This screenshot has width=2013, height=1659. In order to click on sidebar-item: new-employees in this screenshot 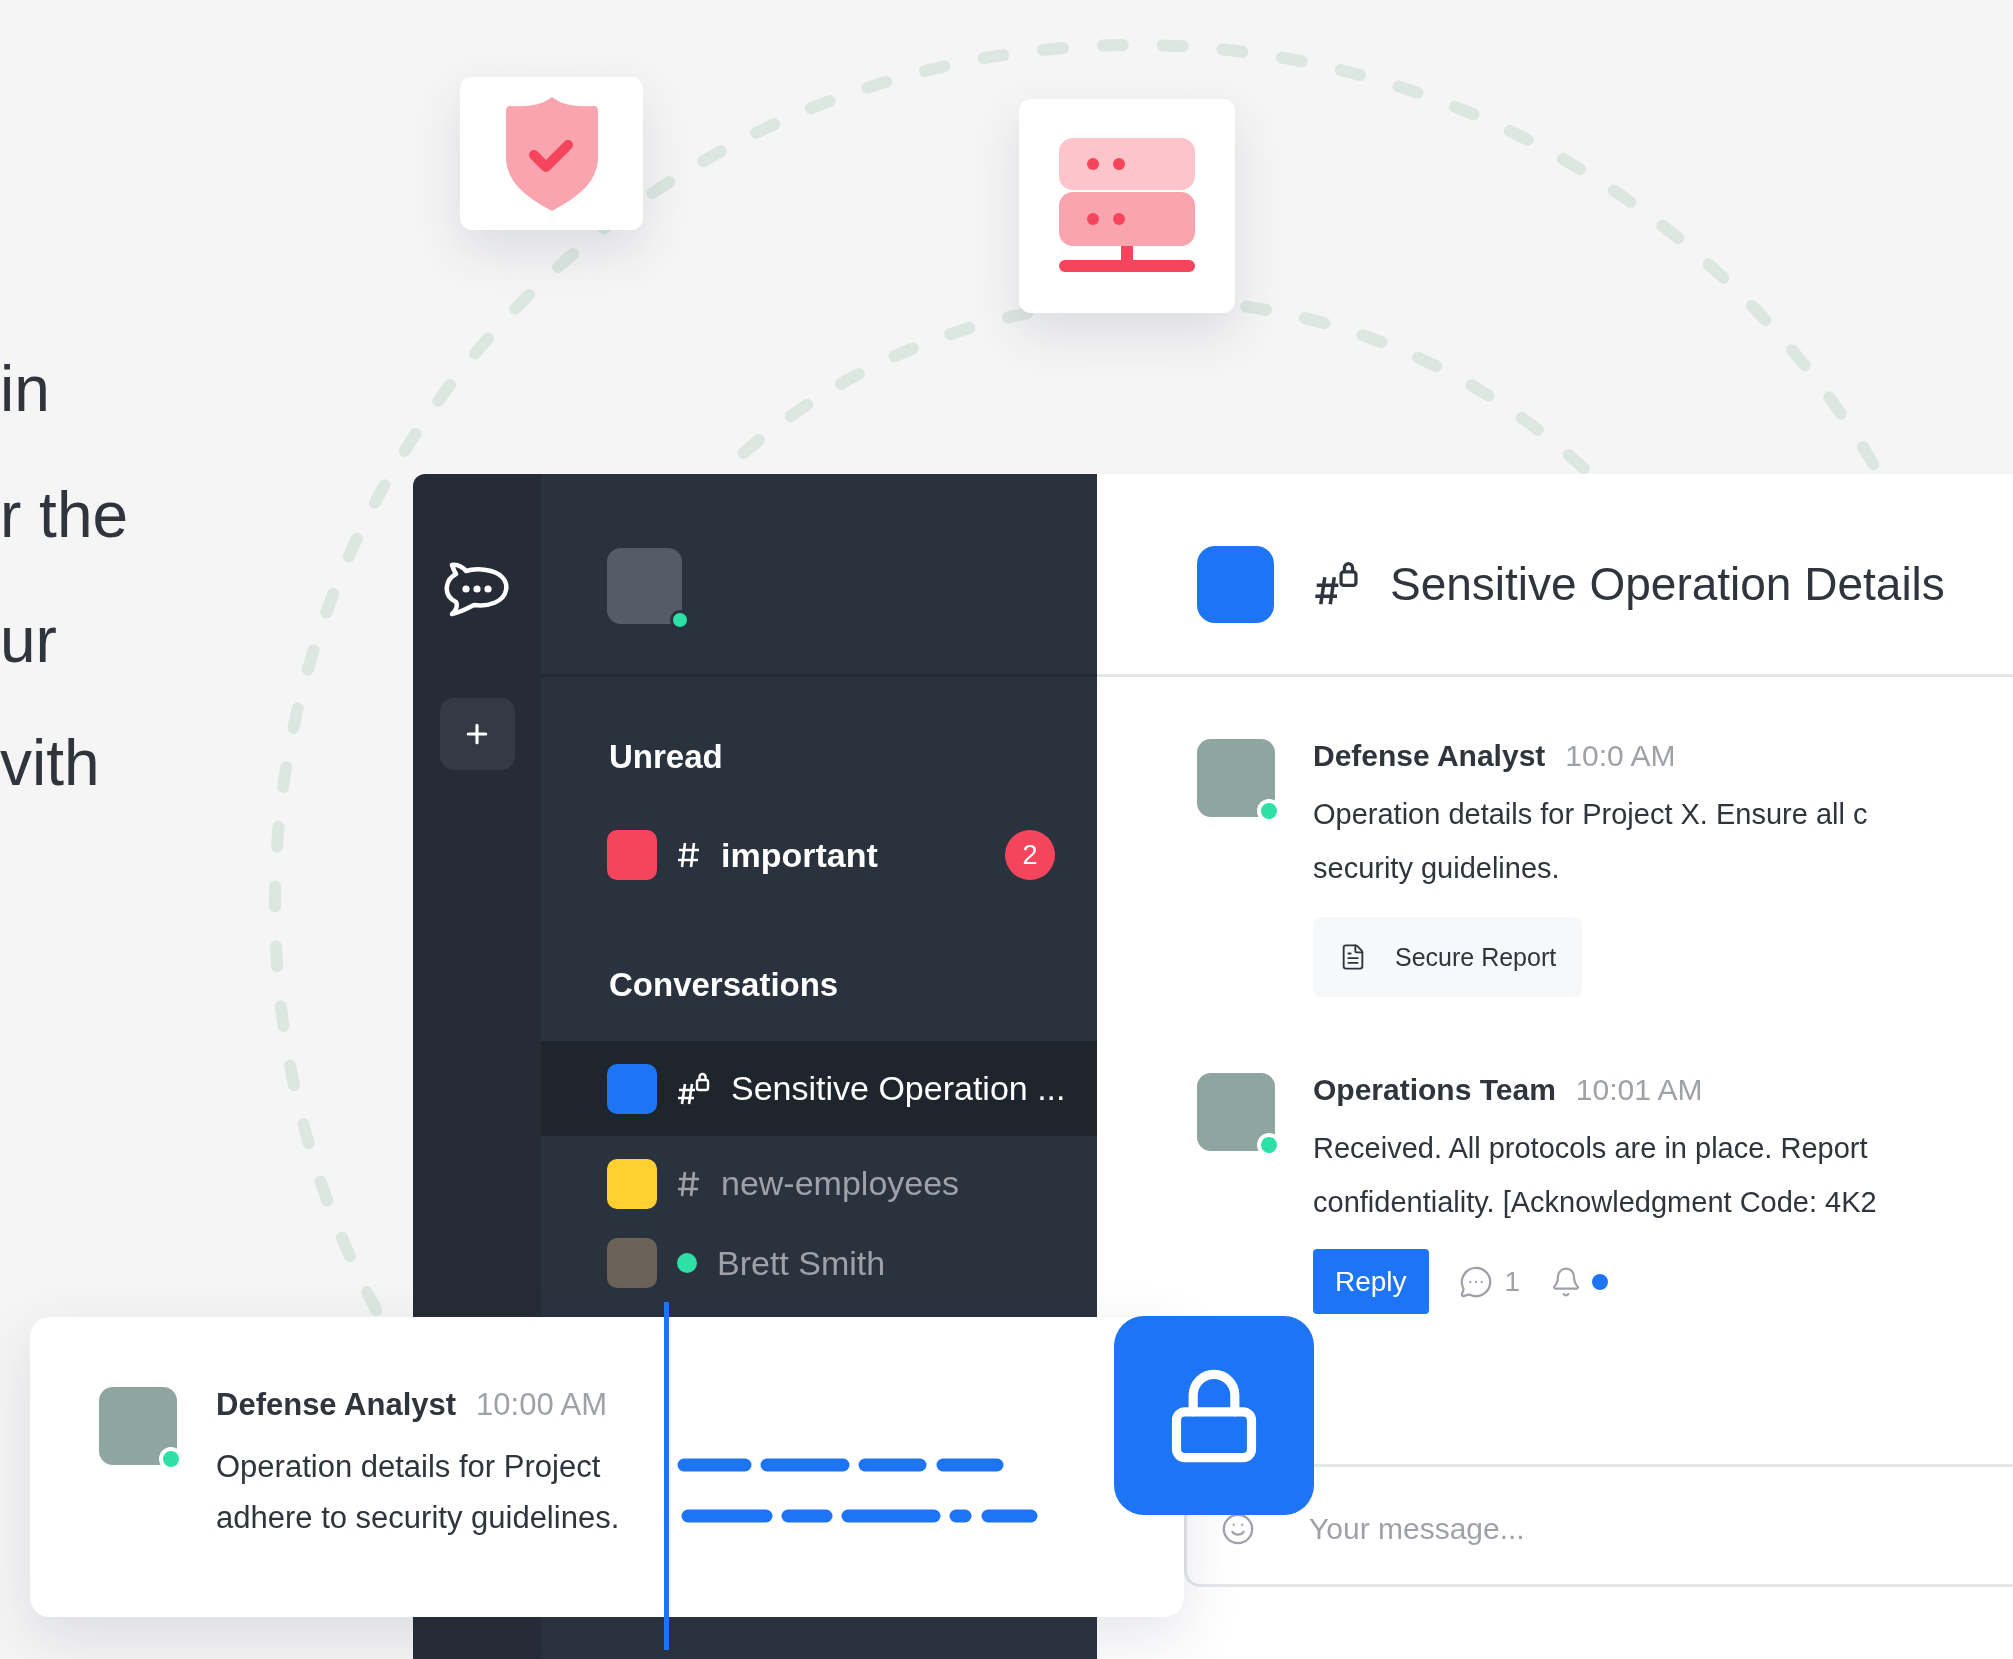, I will do `click(819, 1183)`.